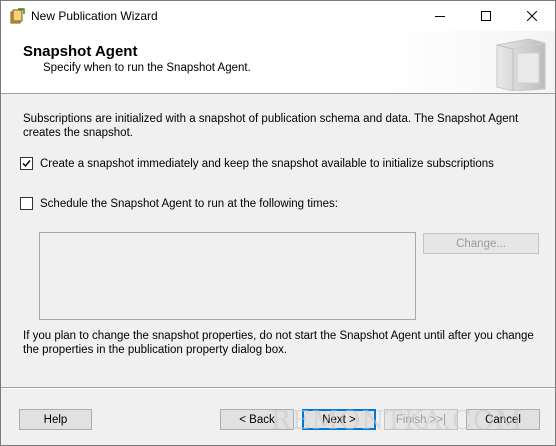 The height and width of the screenshot is (446, 556). Describe the element at coordinates (17, 16) in the screenshot. I see `wizard-app-icon` at that location.